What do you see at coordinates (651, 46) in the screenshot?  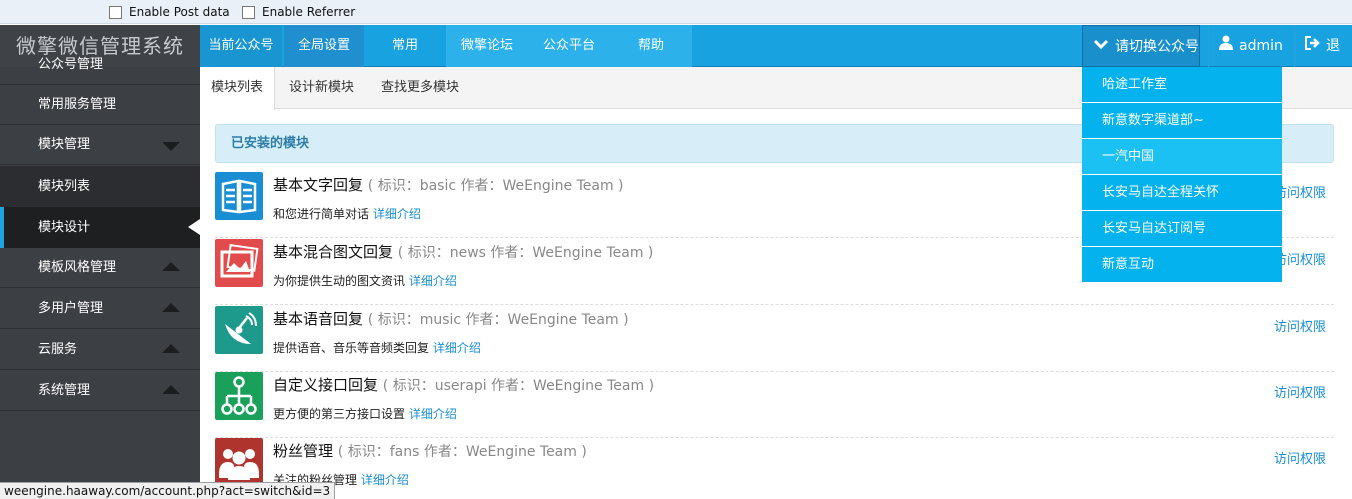 I see `nav-help: 帮助` at bounding box center [651, 46].